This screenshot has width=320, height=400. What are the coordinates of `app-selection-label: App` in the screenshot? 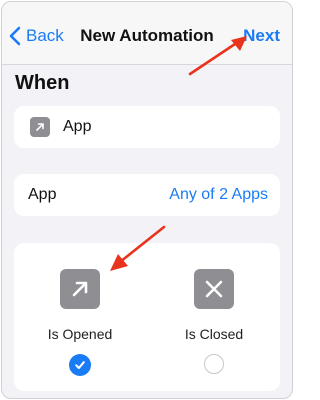 It's located at (42, 194).